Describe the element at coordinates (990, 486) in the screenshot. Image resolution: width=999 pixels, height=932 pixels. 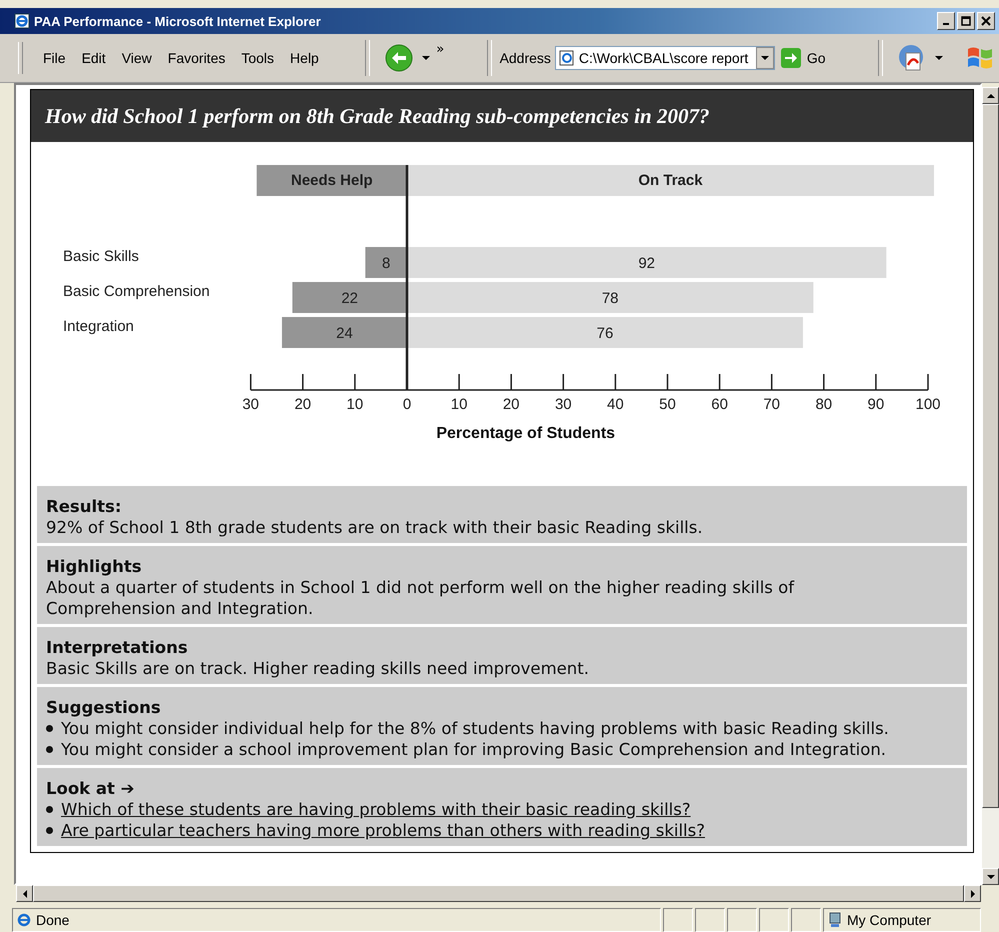
I see `vertical-scrollbar` at that location.